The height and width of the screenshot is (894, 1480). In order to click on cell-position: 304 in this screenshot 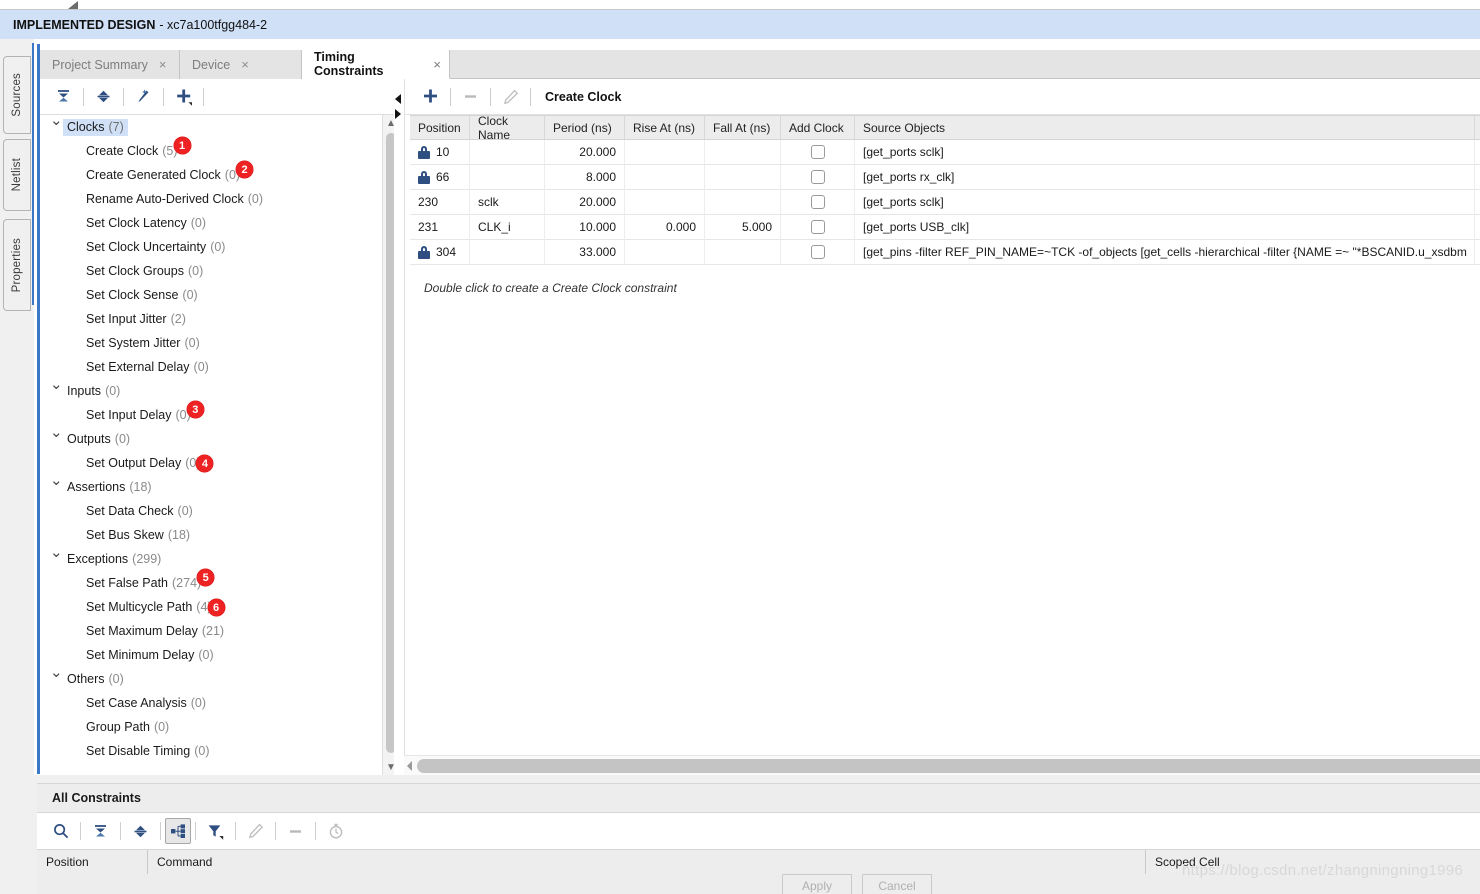, I will do `click(440, 252)`.